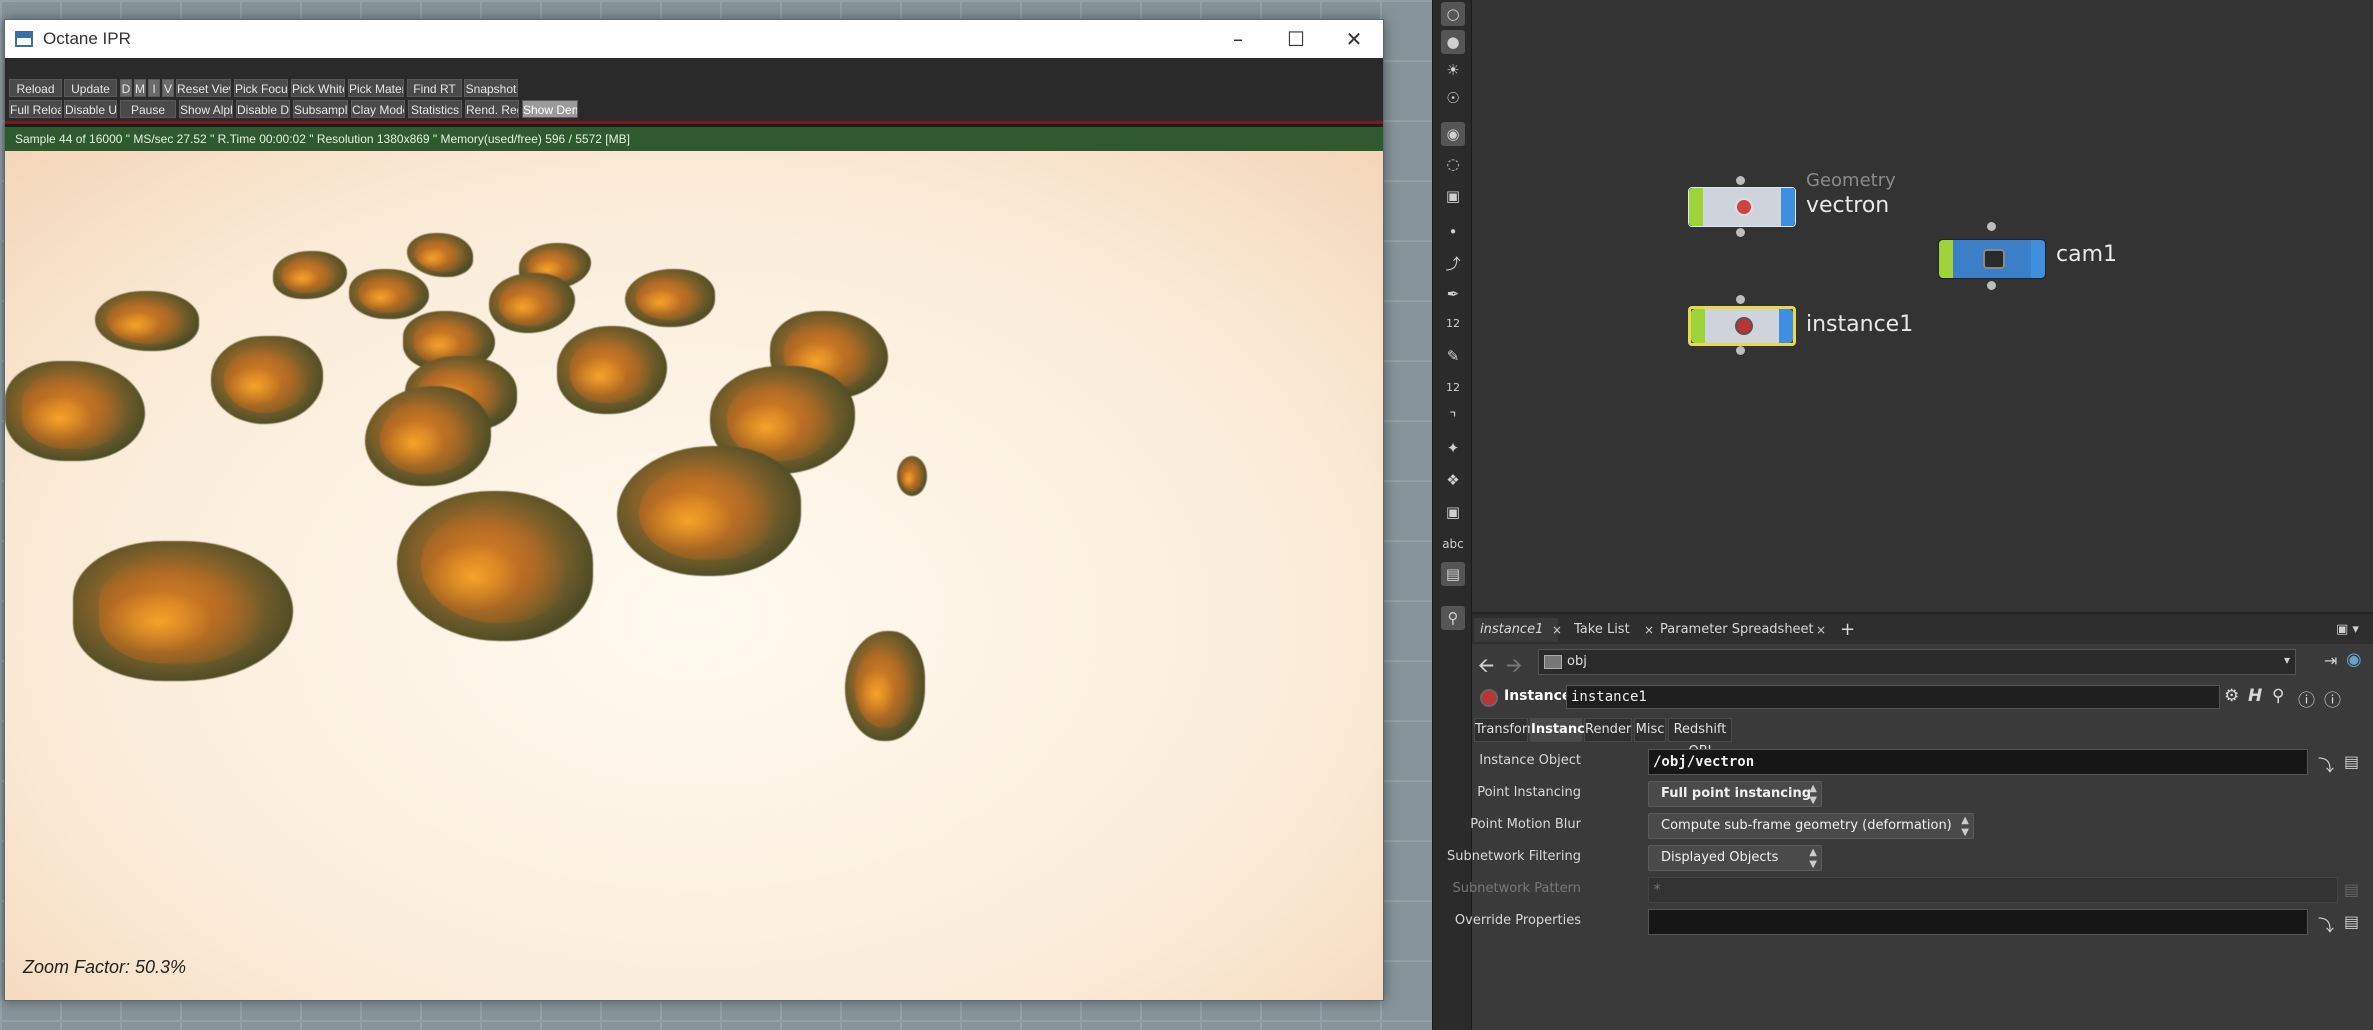 The height and width of the screenshot is (1030, 2373). Describe the element at coordinates (2354, 659) in the screenshot. I see `link-icon: ◉` at that location.